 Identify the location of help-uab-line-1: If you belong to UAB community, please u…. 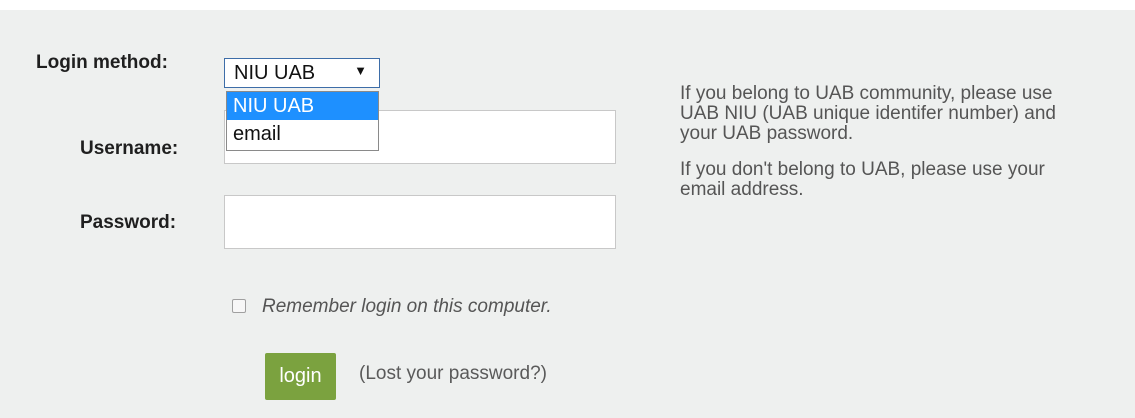
(866, 93).